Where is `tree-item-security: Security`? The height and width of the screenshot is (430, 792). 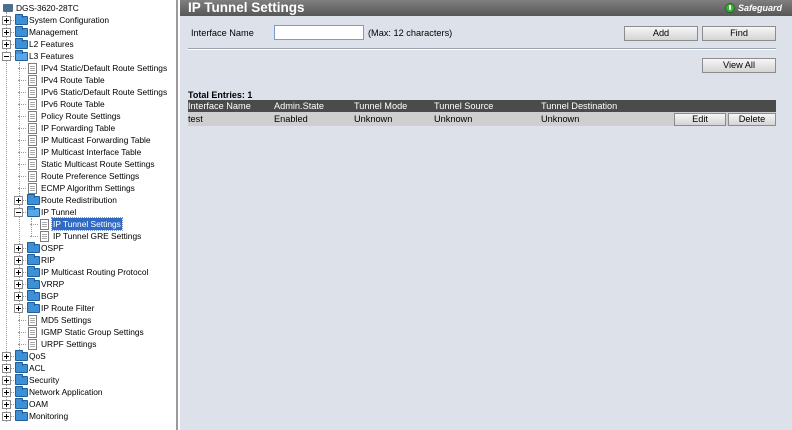
tree-item-security: Security is located at coordinates (88, 380).